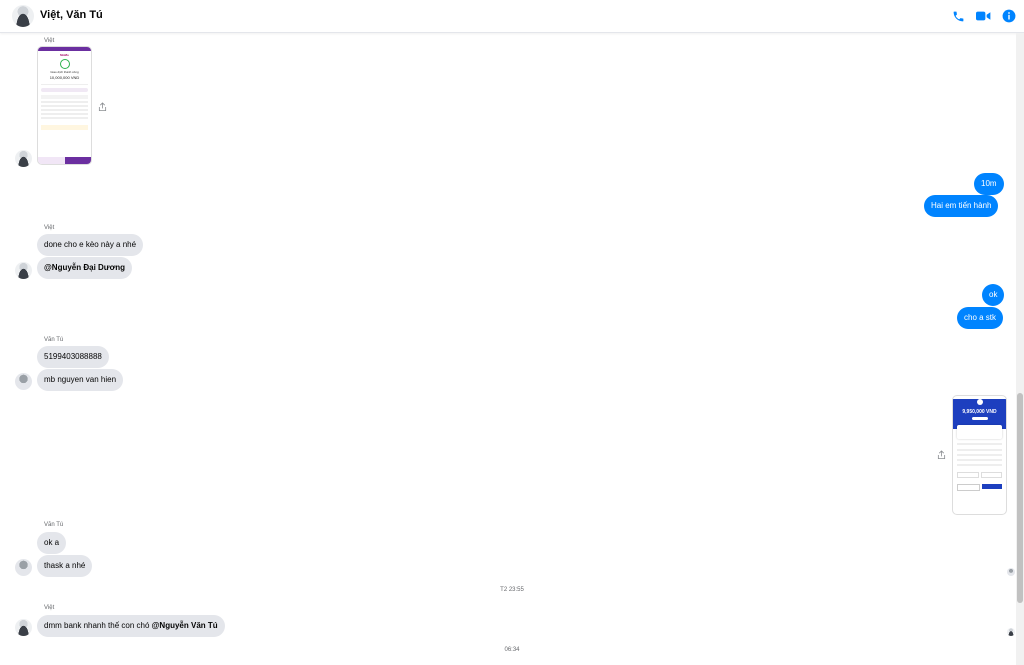 The height and width of the screenshot is (665, 1024). I want to click on scrollbar-thumb, so click(1020, 498).